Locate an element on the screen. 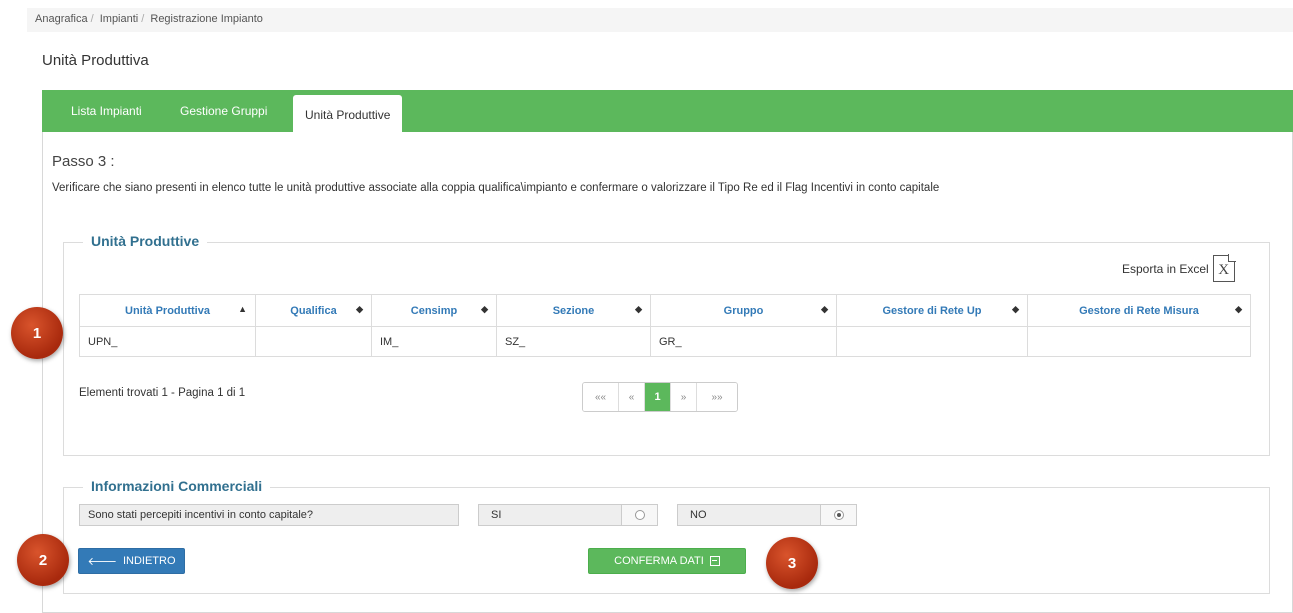  save-icon is located at coordinates (714, 561).